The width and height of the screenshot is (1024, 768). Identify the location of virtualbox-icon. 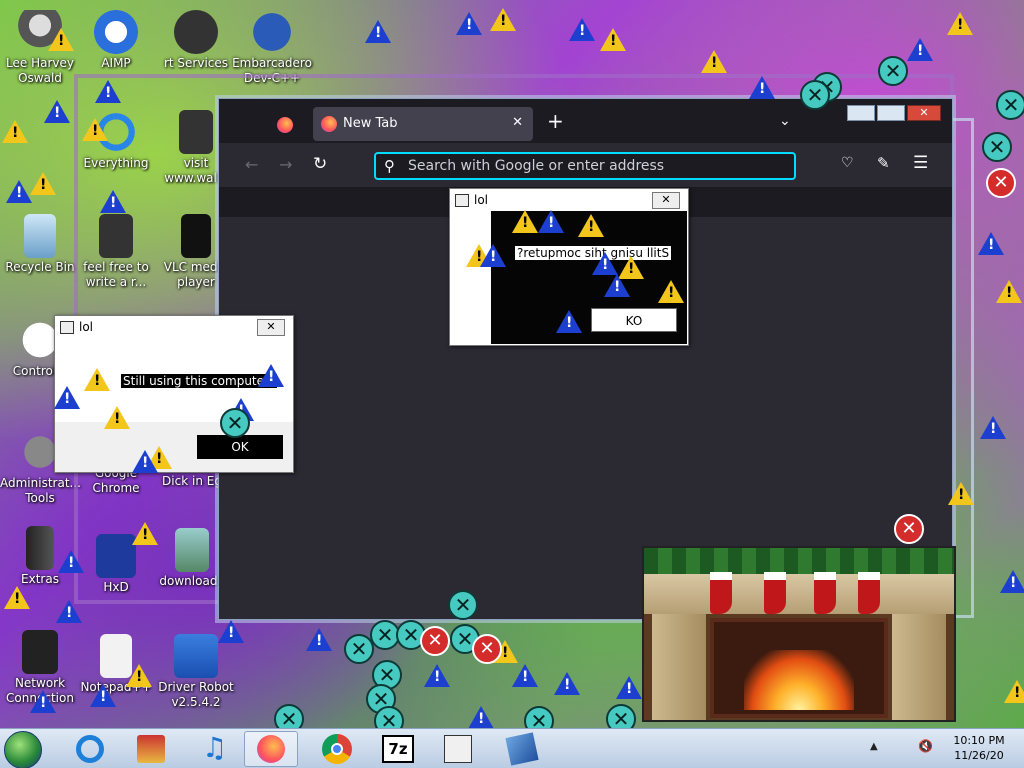
(523, 749).